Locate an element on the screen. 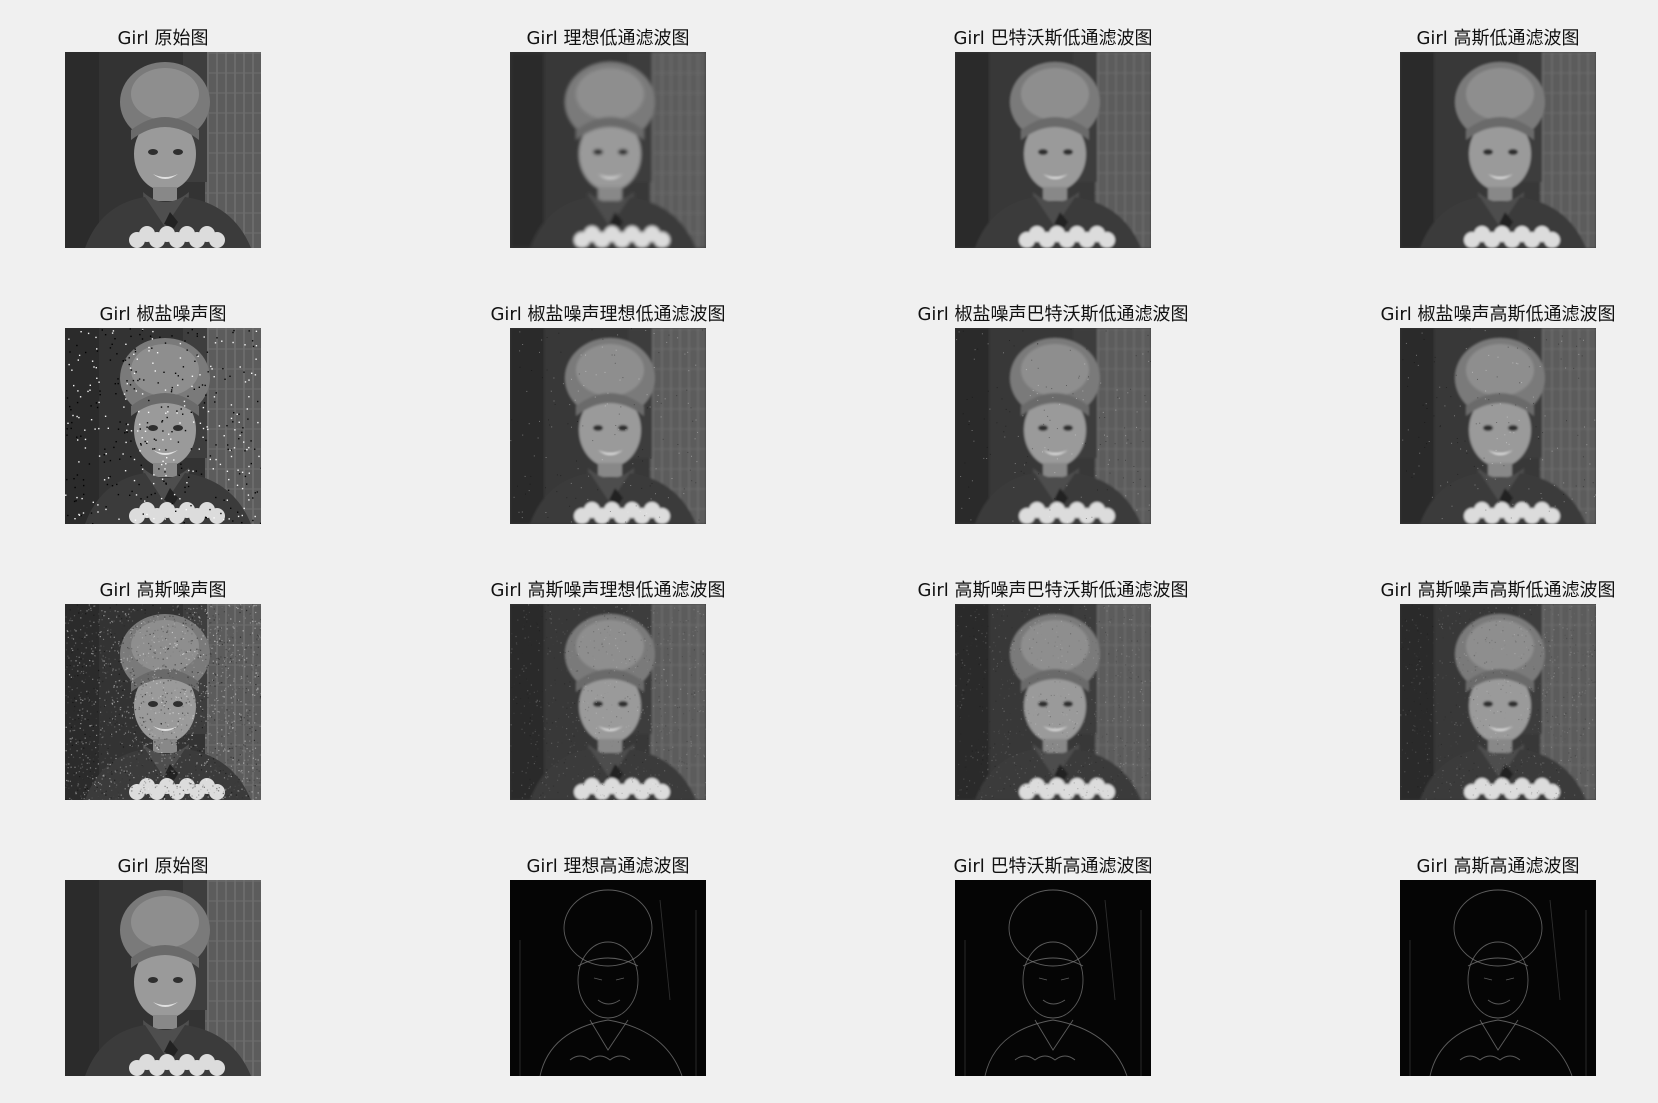  subplot-title: Girl 巴特沃斯高通滤波图 is located at coordinates (1053, 866).